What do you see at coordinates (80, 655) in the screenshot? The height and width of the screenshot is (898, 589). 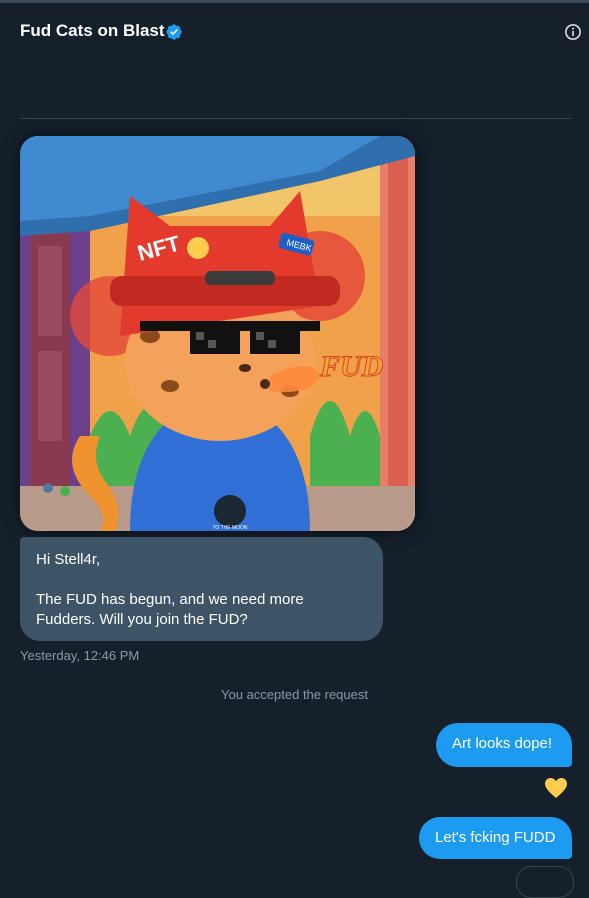 I see `message-timestamp: Yesterday, 12:46 PM` at bounding box center [80, 655].